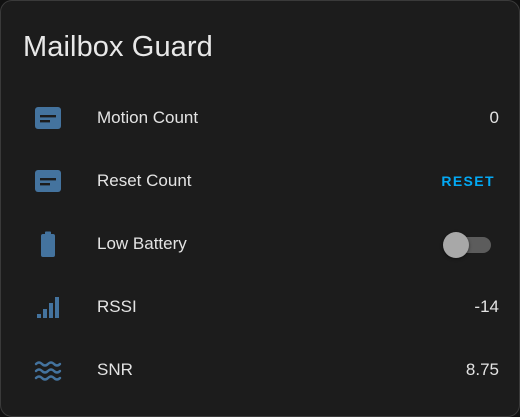  Describe the element at coordinates (456, 245) in the screenshot. I see `toggle-thumb` at that location.